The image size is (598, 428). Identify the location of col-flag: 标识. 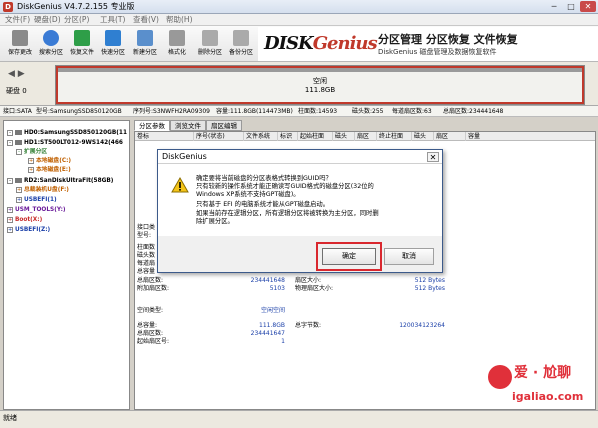
(284, 136).